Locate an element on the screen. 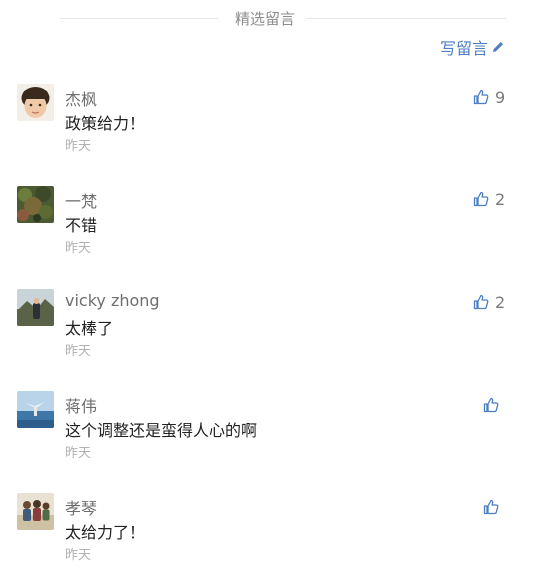 Image resolution: width=560 pixels, height=583 pixels. commenter-name: vicky zhong is located at coordinates (112, 300).